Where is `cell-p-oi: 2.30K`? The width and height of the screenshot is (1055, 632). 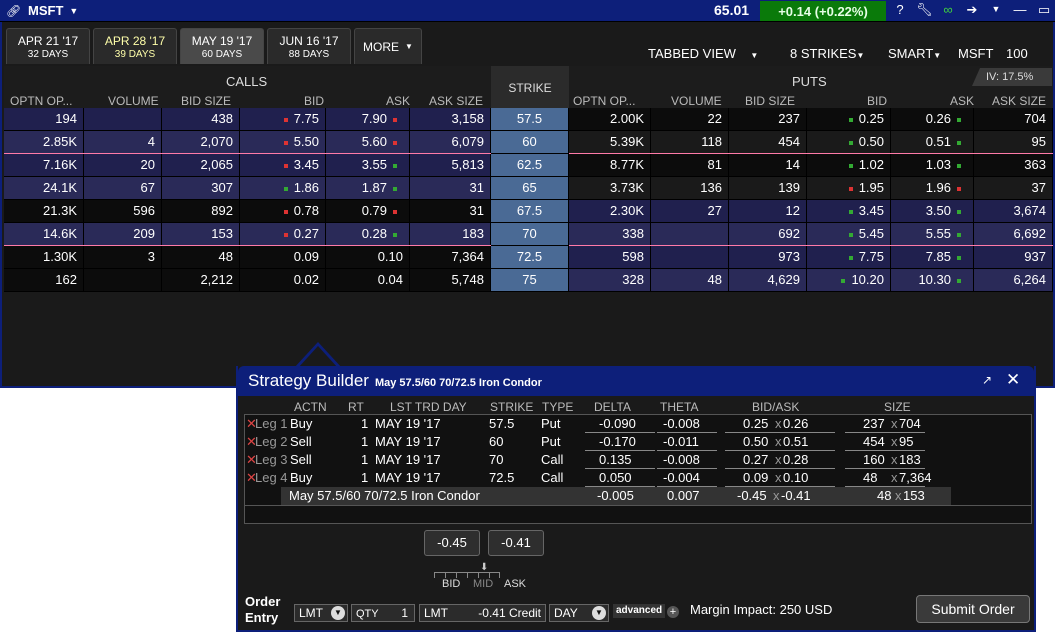 cell-p-oi: 2.30K is located at coordinates (610, 211).